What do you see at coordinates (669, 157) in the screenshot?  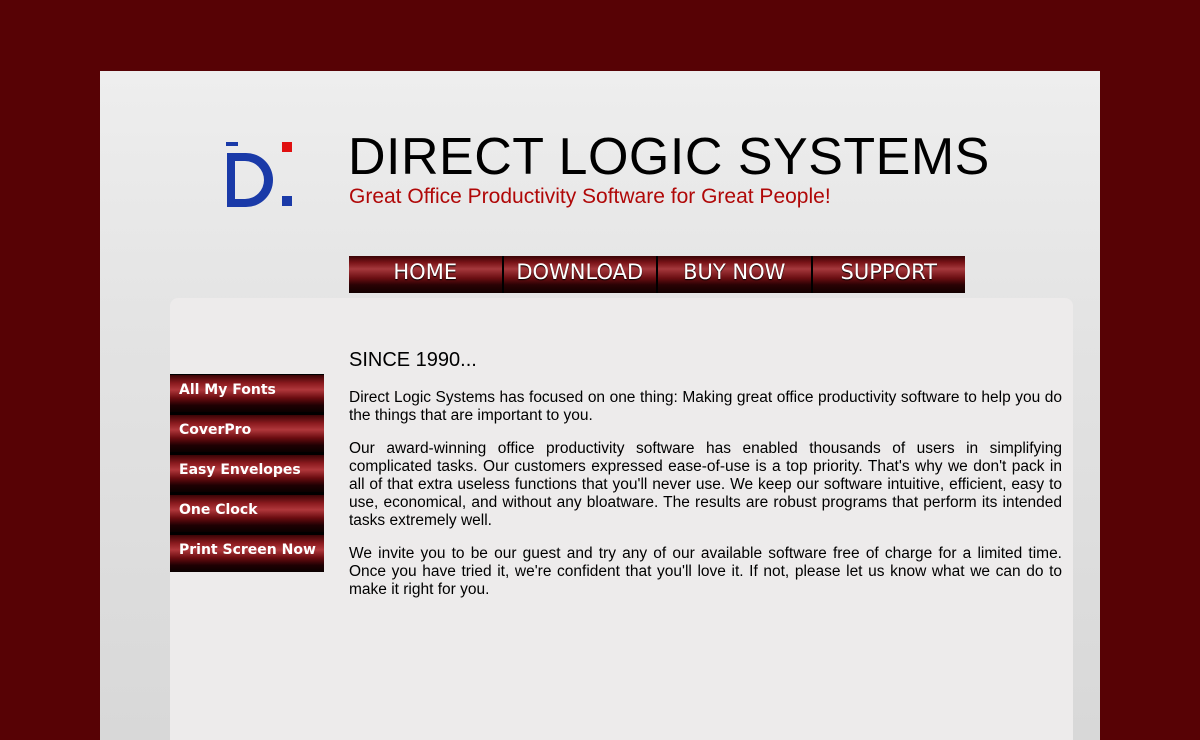 I see `site-title: DIRECT LOGIC SYSTEMS` at bounding box center [669, 157].